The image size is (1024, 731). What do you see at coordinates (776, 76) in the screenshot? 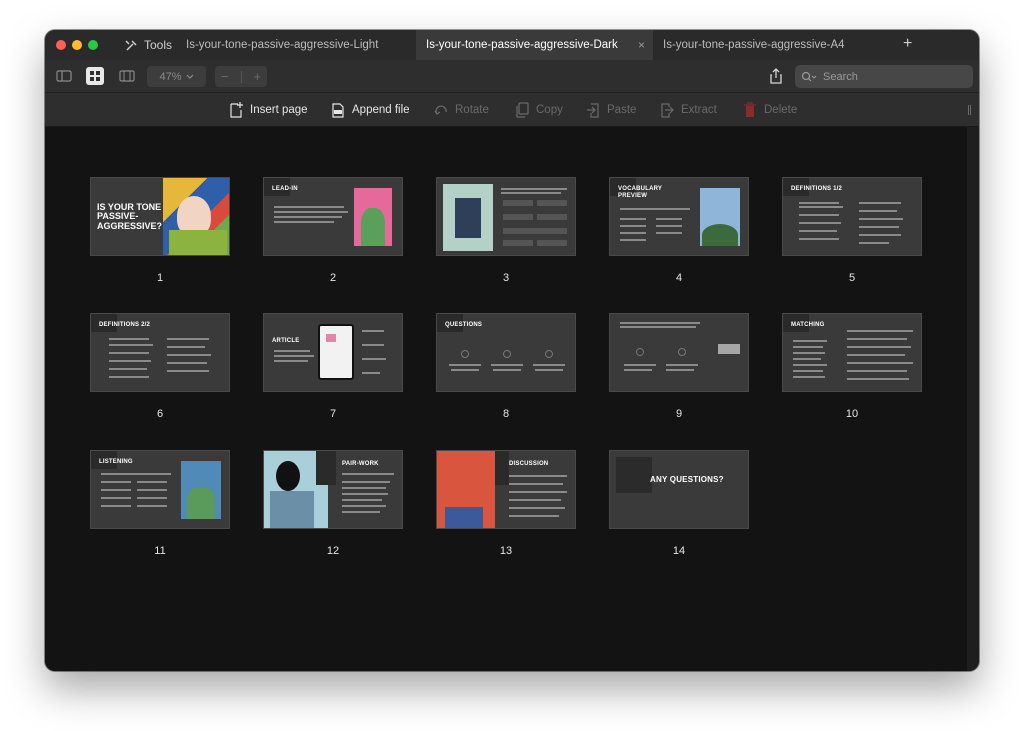
I see `share-icon` at bounding box center [776, 76].